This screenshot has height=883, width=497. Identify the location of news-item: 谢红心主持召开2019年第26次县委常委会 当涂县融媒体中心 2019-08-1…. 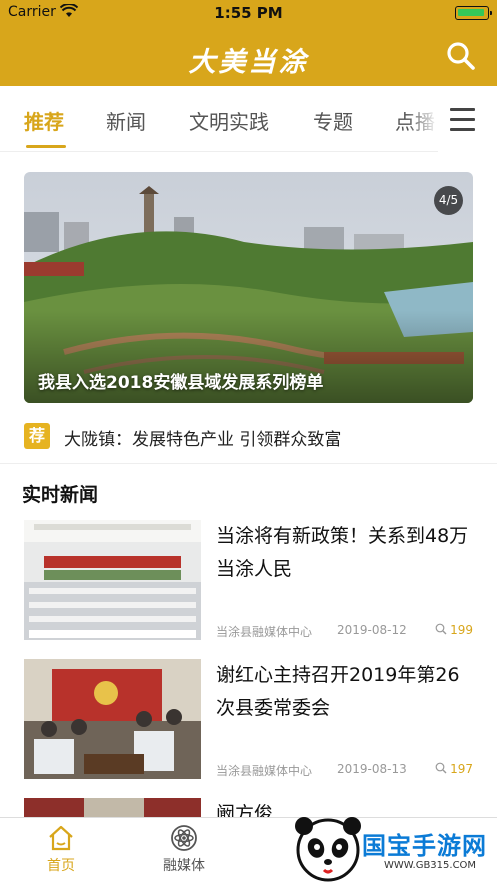
(248, 720).